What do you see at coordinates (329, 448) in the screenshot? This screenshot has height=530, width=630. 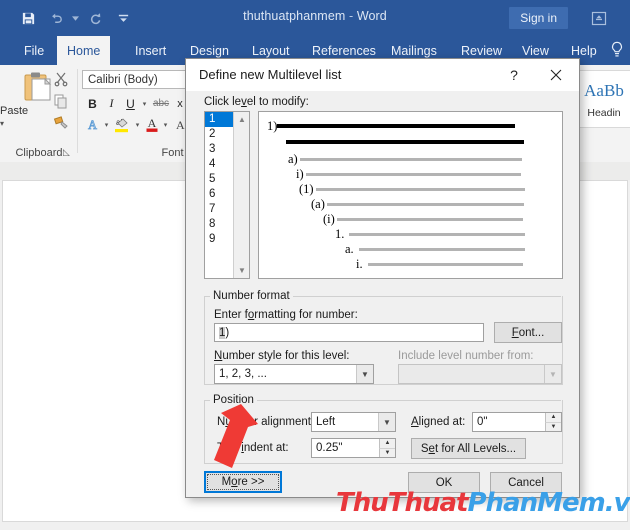 I see `text-indent-value: 0.25"` at bounding box center [329, 448].